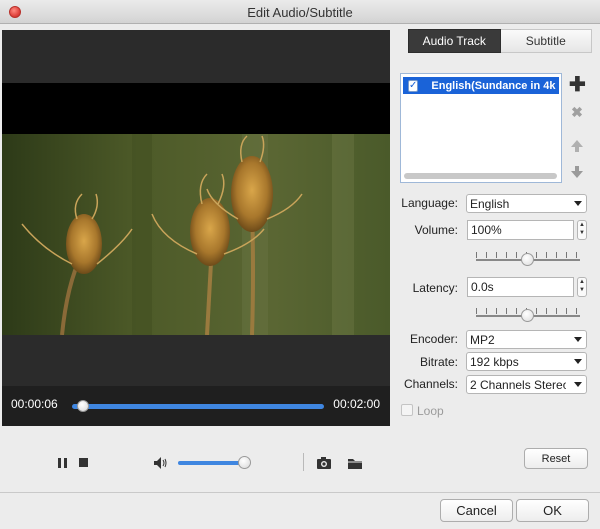 The height and width of the screenshot is (529, 600). I want to click on scrub-bar: 00:00:06 00:02:00, so click(196, 406).